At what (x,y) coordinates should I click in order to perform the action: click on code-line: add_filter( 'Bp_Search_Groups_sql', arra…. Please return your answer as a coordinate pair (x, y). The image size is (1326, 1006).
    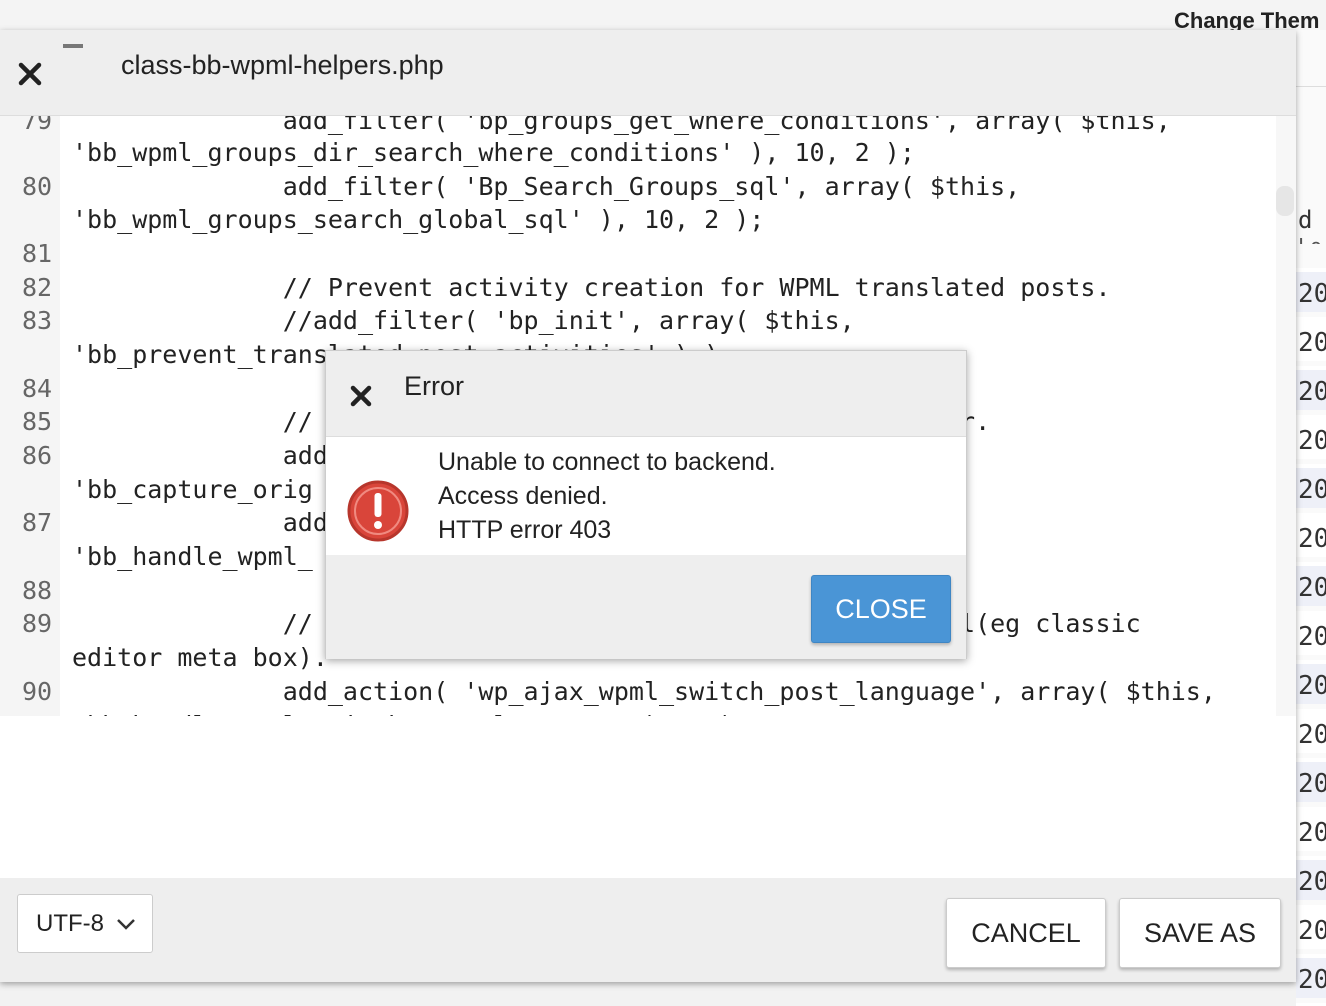
    Looking at the image, I should click on (546, 186).